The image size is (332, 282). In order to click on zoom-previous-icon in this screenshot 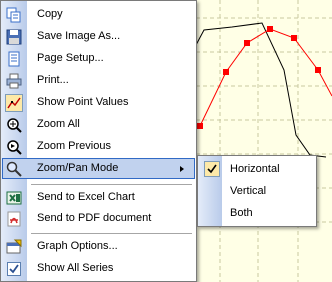, I will do `click(14, 147)`.